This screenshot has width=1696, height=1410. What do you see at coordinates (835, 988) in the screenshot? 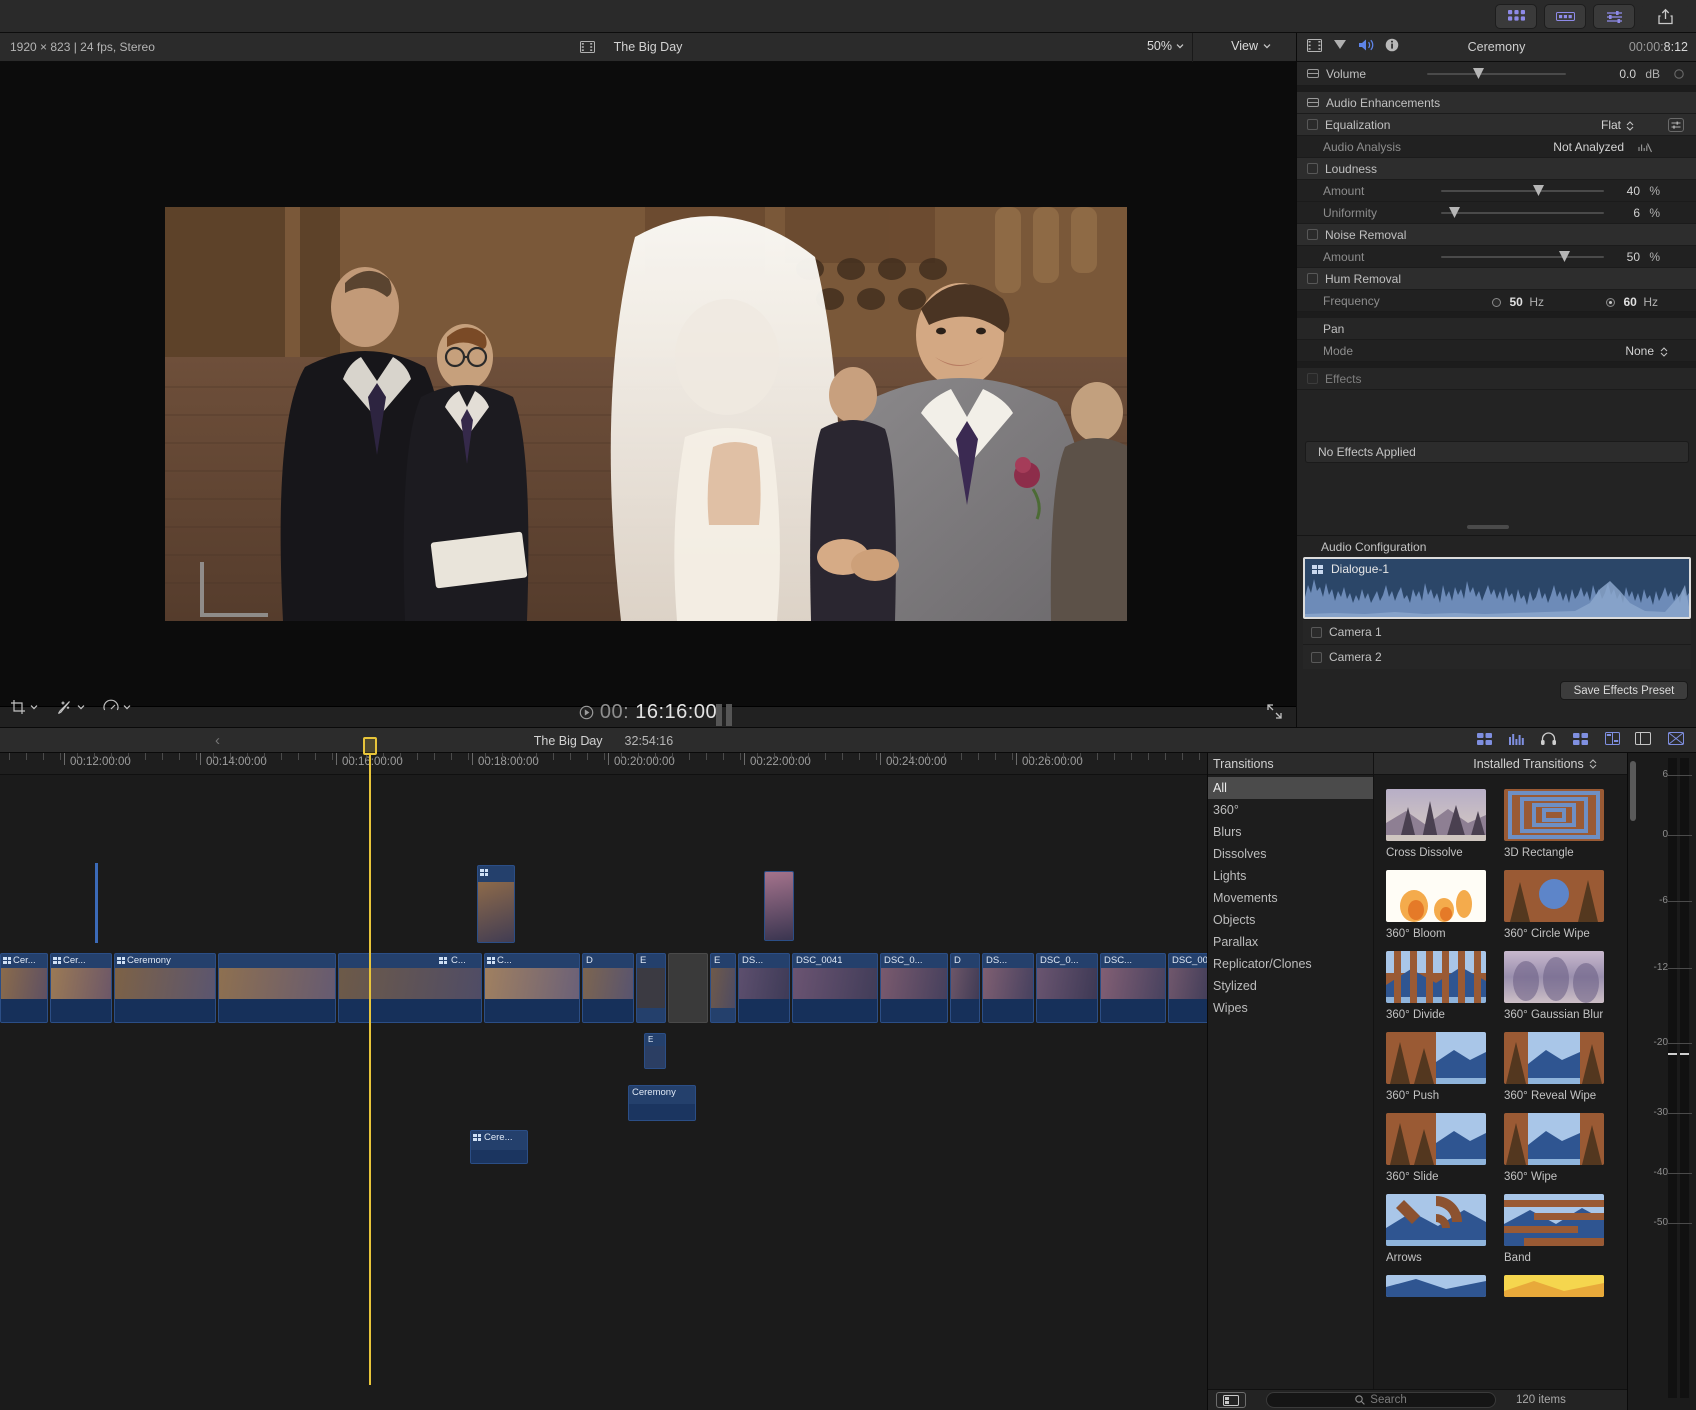
I see `timeline-clip: DSC_0041` at bounding box center [835, 988].